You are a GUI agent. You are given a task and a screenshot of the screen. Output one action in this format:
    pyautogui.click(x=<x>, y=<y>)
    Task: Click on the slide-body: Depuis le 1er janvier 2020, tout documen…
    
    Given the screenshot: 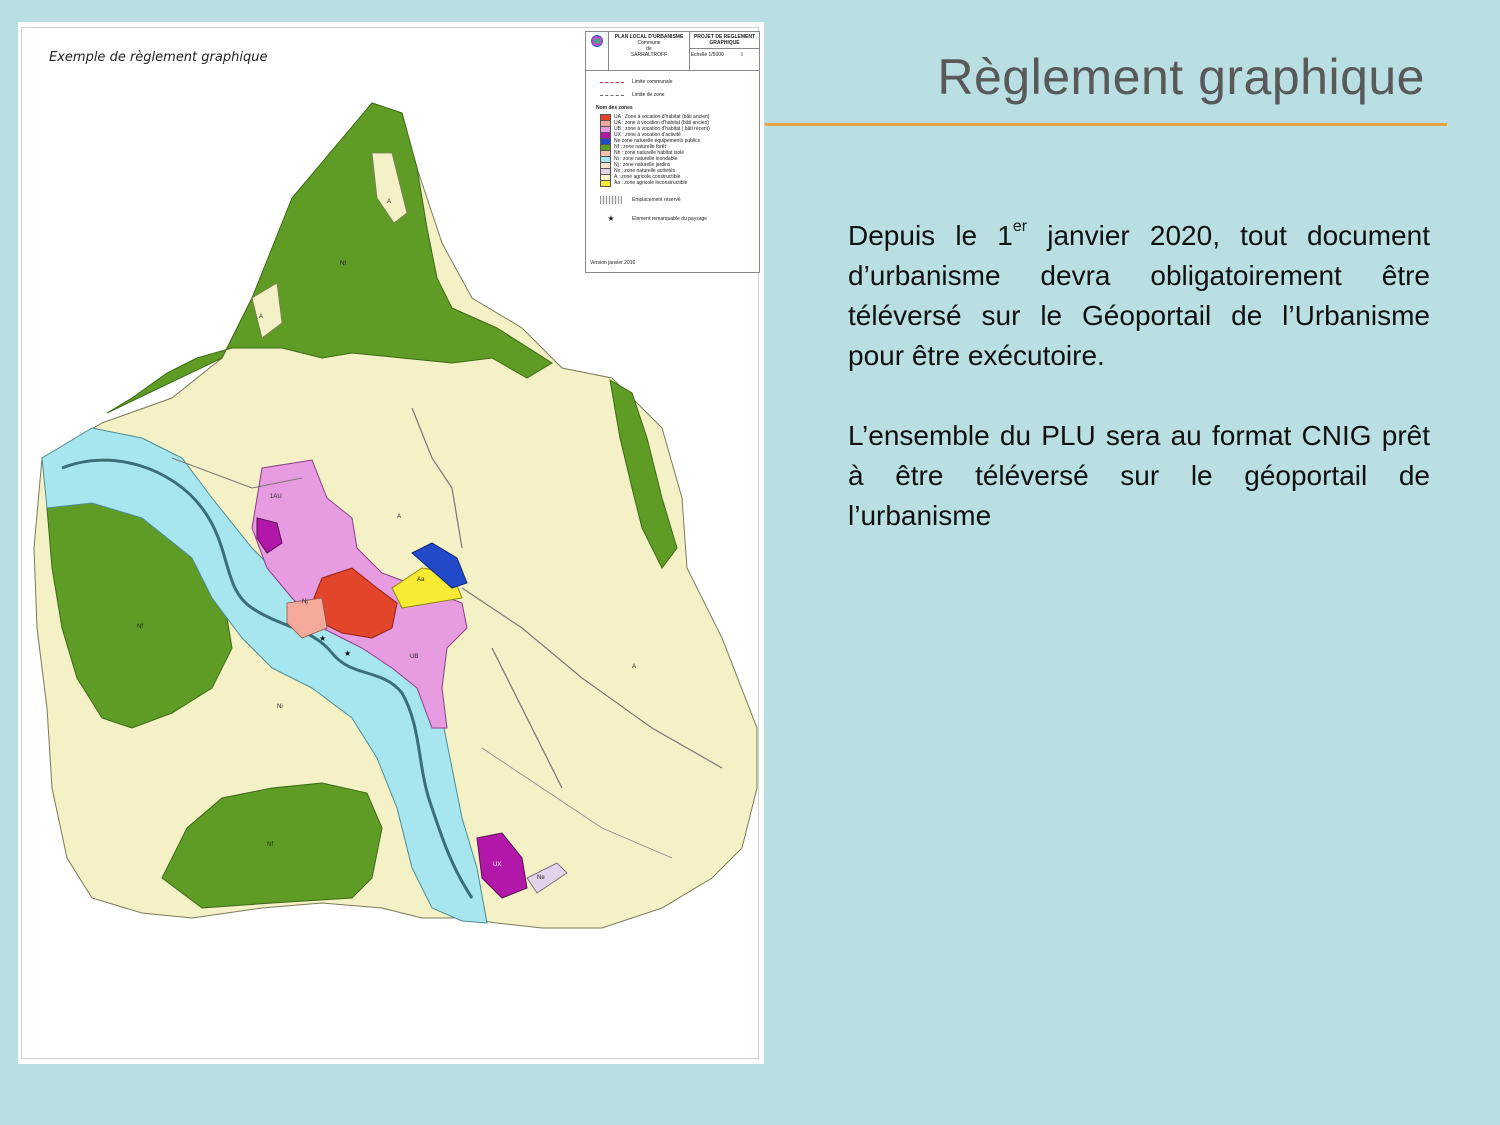 What is the action you would take?
    pyautogui.click(x=1139, y=376)
    